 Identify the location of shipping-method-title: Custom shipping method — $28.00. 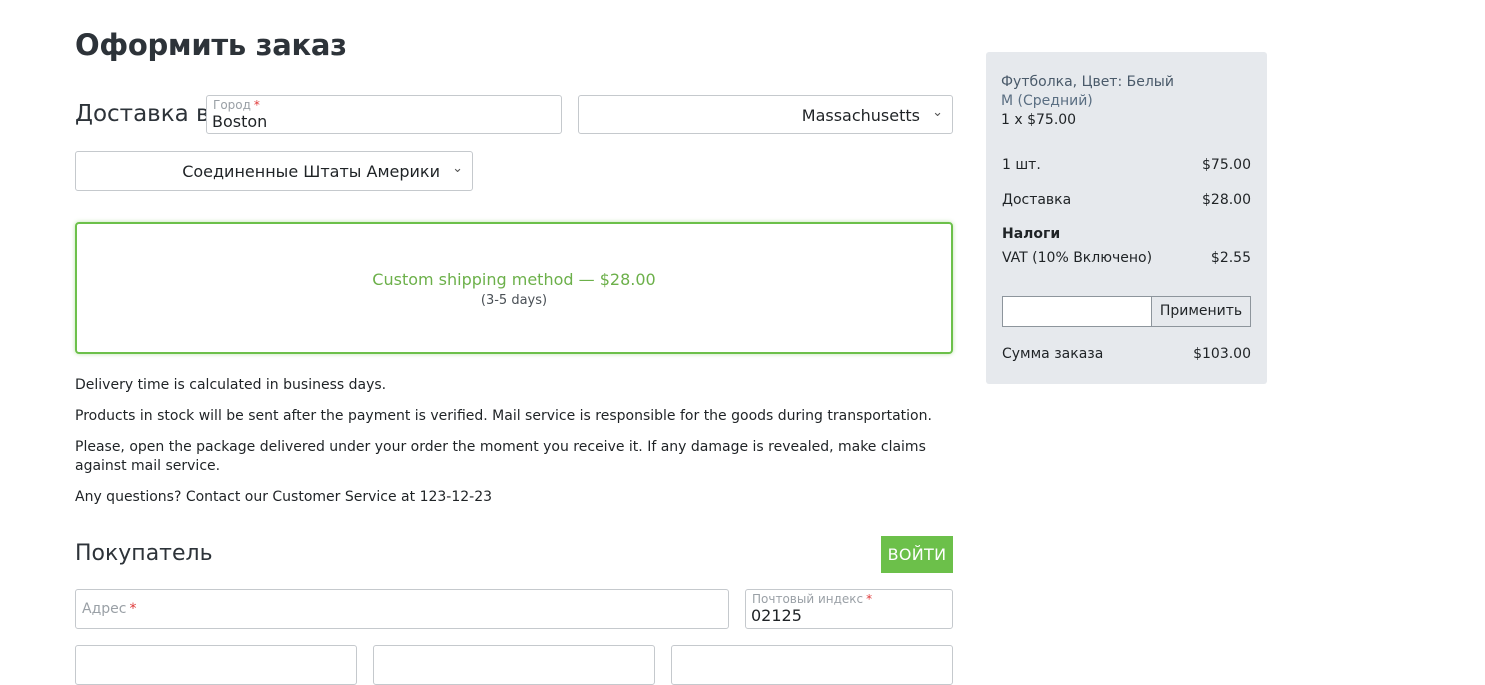
(514, 279).